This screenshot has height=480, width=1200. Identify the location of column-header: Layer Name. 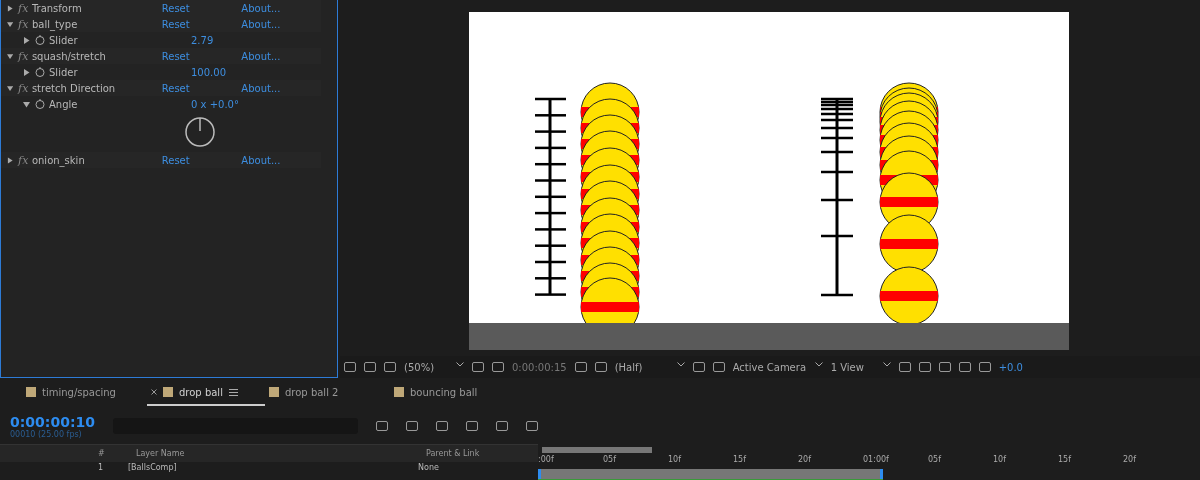
(161, 453).